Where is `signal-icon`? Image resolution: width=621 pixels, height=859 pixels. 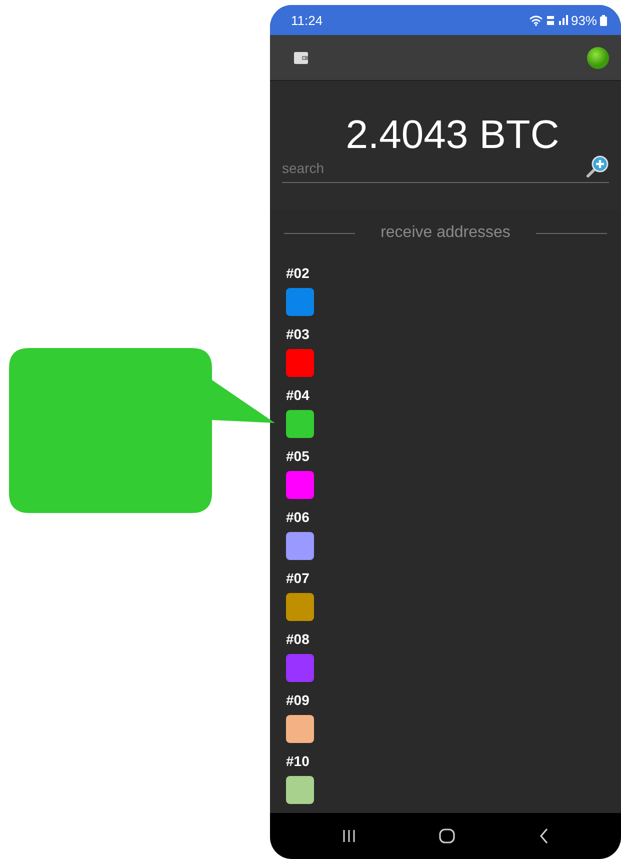
signal-icon is located at coordinates (563, 20).